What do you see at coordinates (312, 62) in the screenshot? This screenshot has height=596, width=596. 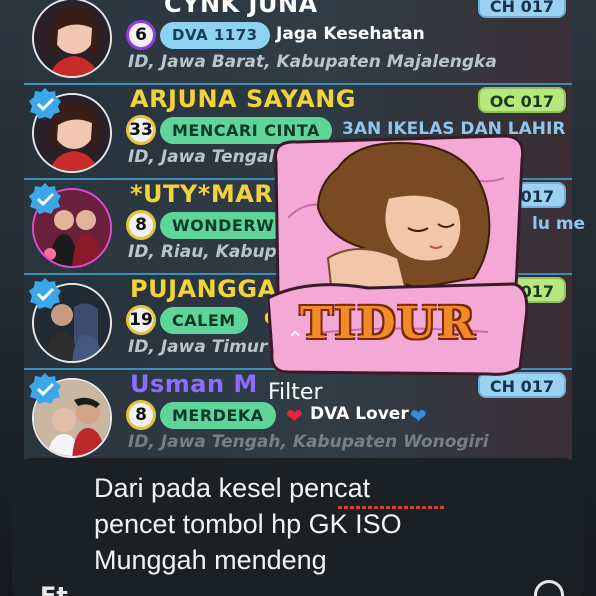 I see `member-location: ID, Jawa Barat, Kabupaten Majalengka` at bounding box center [312, 62].